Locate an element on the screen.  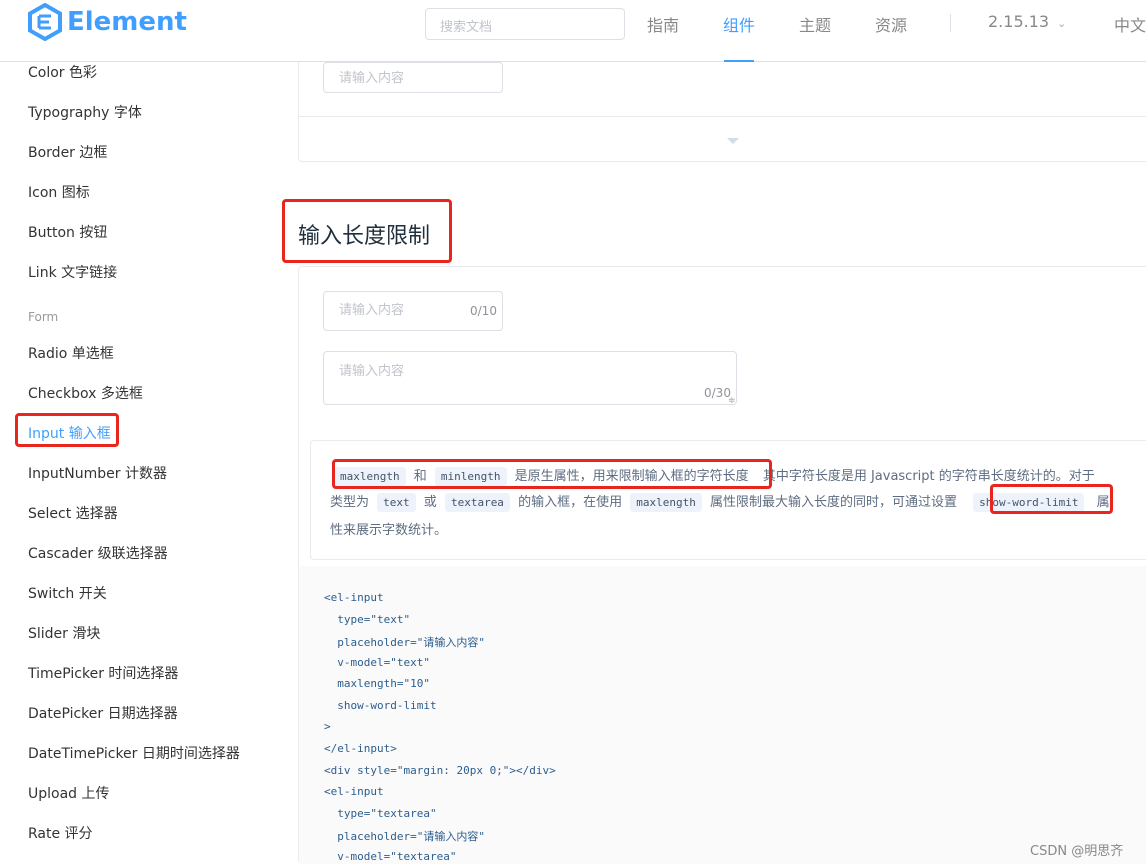
code-text: text is located at coordinates (396, 502).